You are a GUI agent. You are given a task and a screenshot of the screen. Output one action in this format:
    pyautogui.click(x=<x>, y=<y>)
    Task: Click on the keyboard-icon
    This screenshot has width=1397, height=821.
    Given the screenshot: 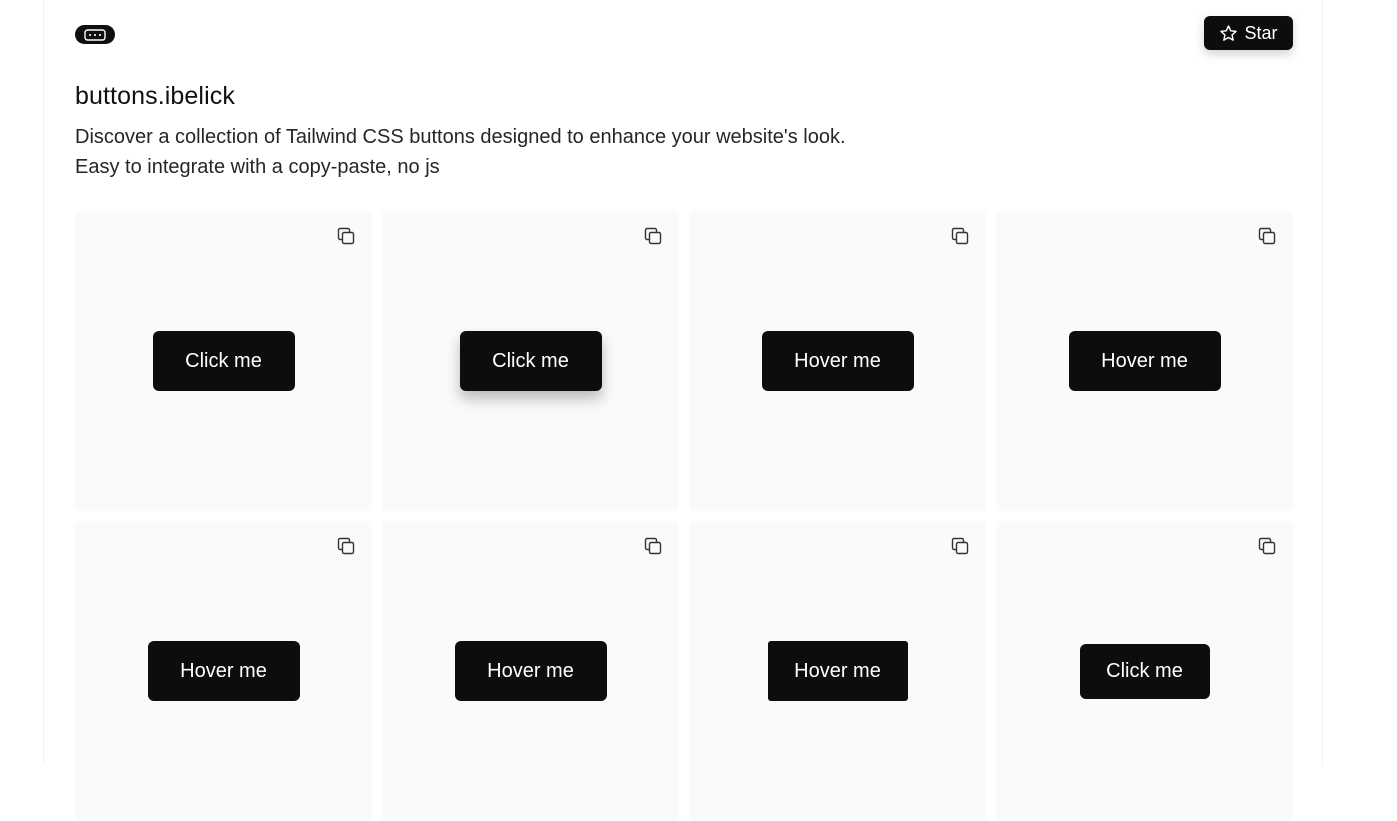 What is the action you would take?
    pyautogui.click(x=95, y=34)
    